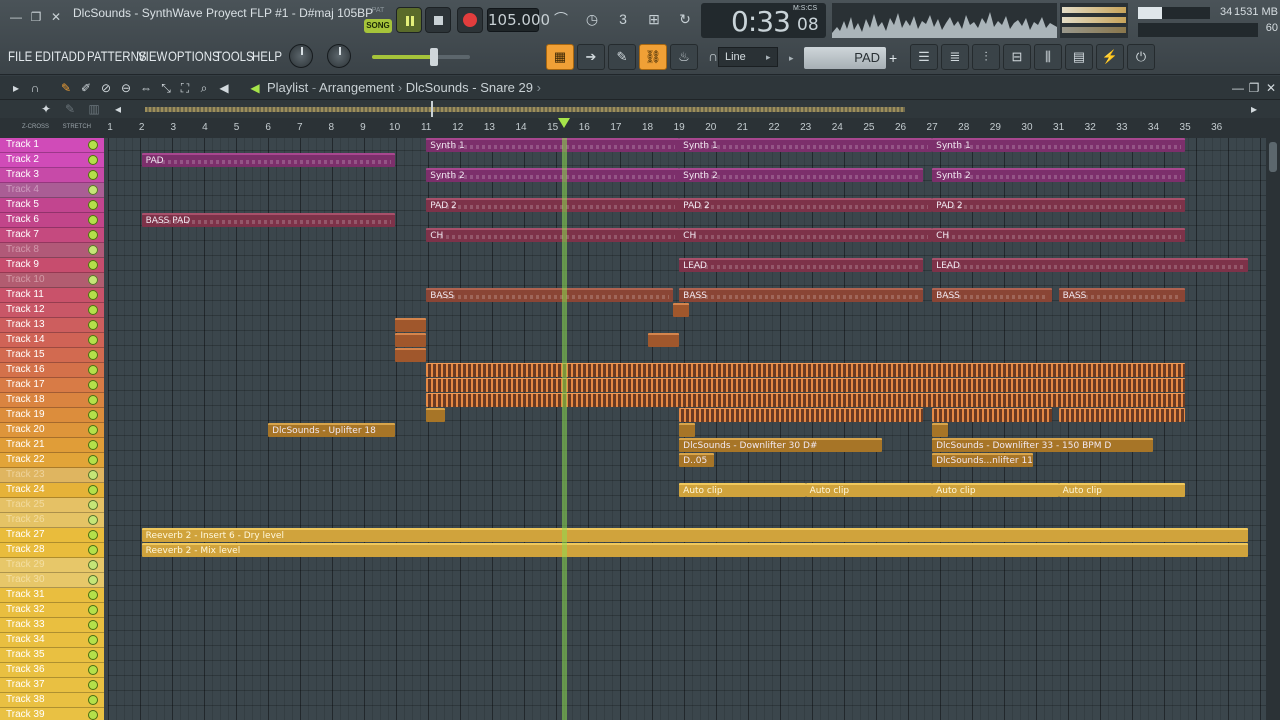  Describe the element at coordinates (995, 490) in the screenshot. I see `playlist-clip: Auto clip` at that location.